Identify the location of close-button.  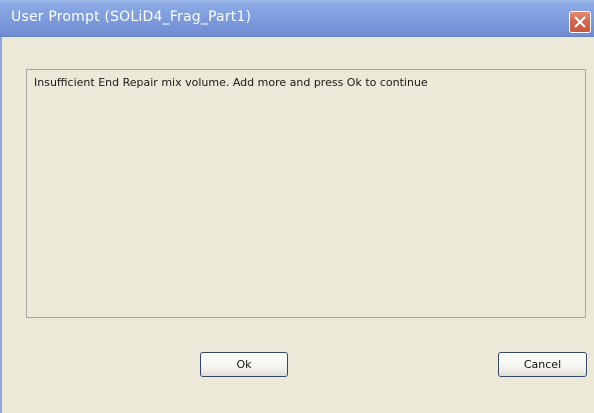
(580, 22).